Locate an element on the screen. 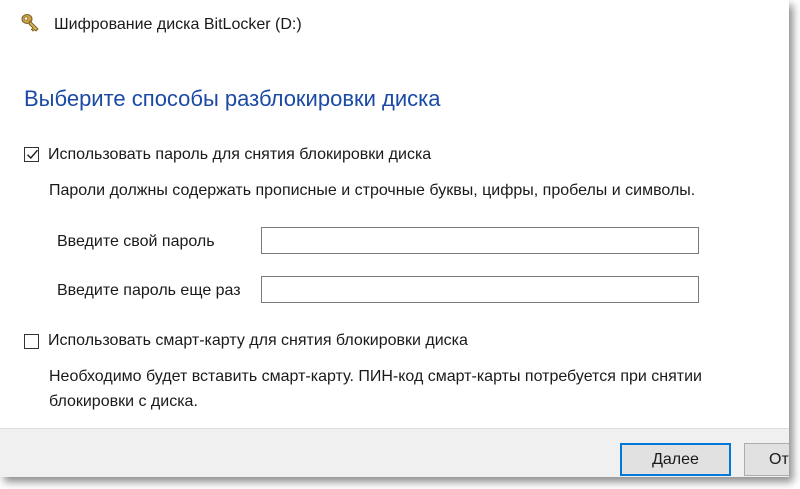  confirm-password-field-label: Введите пароль еще раз is located at coordinates (149, 290).